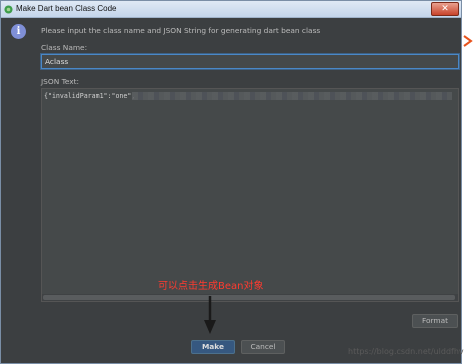 The height and width of the screenshot is (364, 474). What do you see at coordinates (468, 41) in the screenshot?
I see `orange-chevron-icon` at bounding box center [468, 41].